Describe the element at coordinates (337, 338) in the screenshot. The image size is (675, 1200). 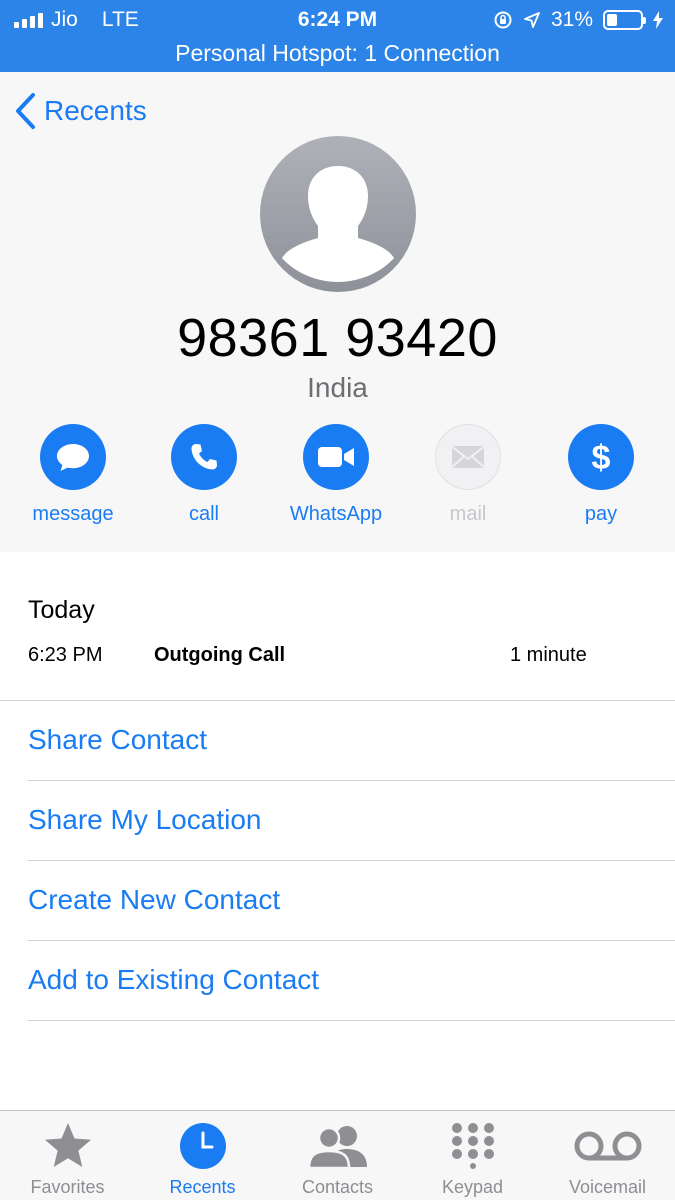
I see `phone-number: 98361 93420` at that location.